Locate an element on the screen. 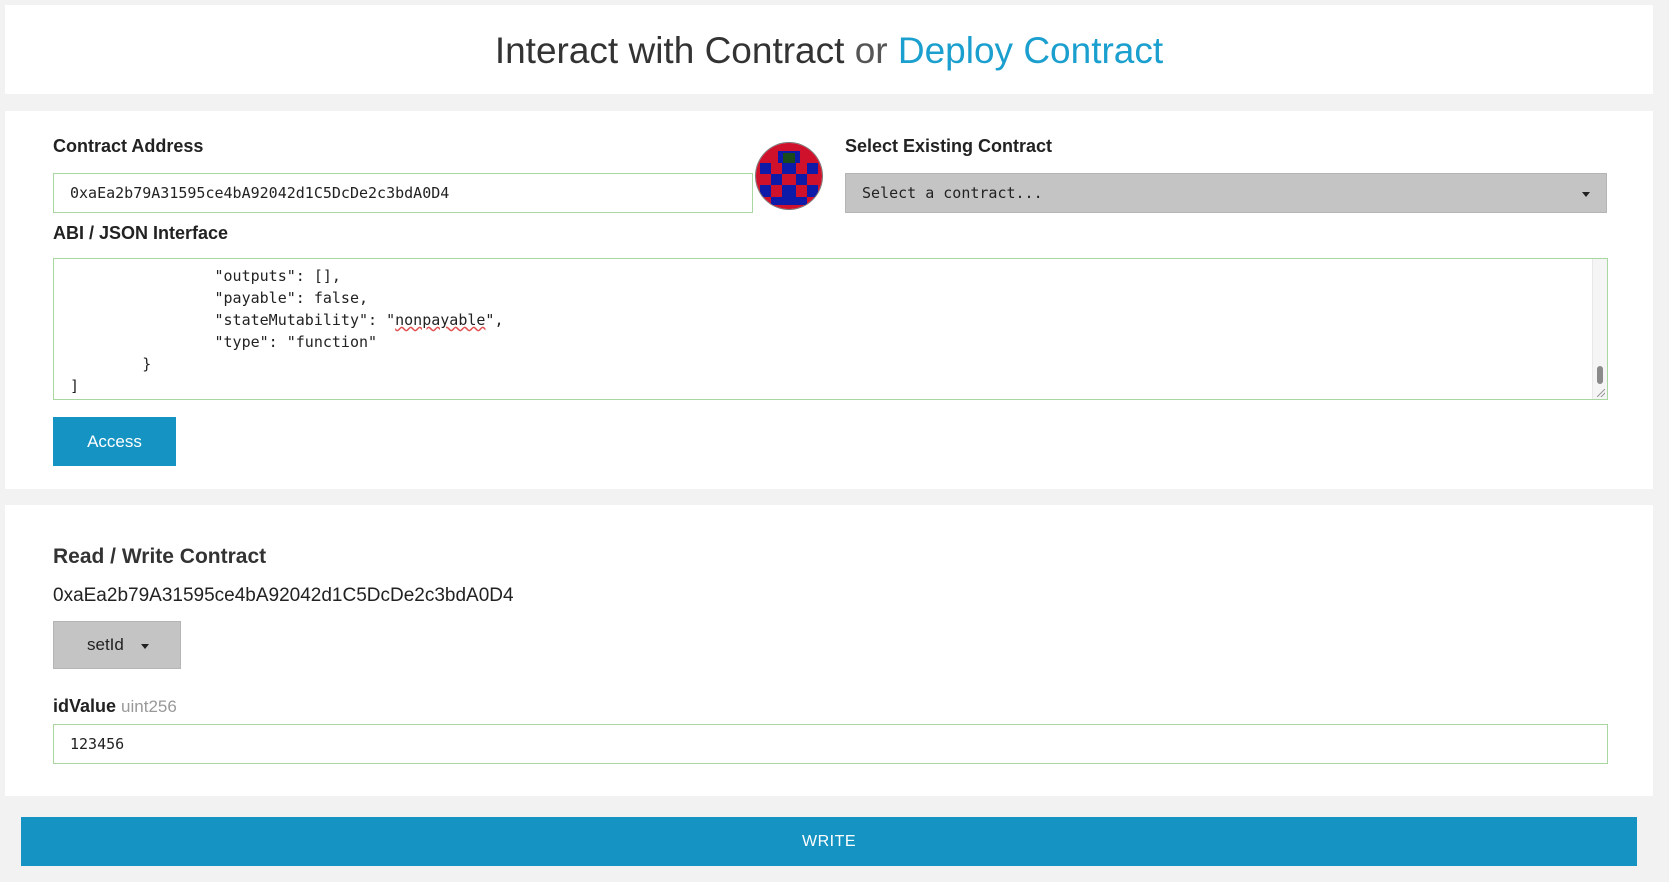 Image resolution: width=1669 pixels, height=882 pixels. resize-grip-icon is located at coordinates (1601, 393).